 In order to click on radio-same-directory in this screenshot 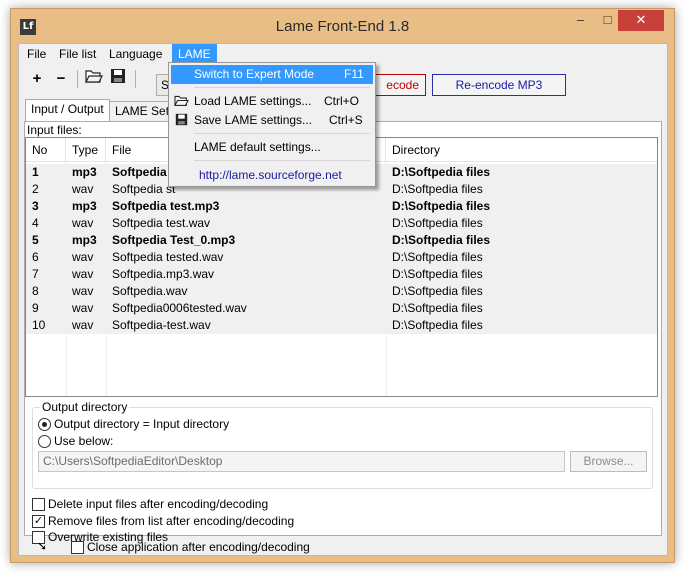, I will do `click(44, 424)`.